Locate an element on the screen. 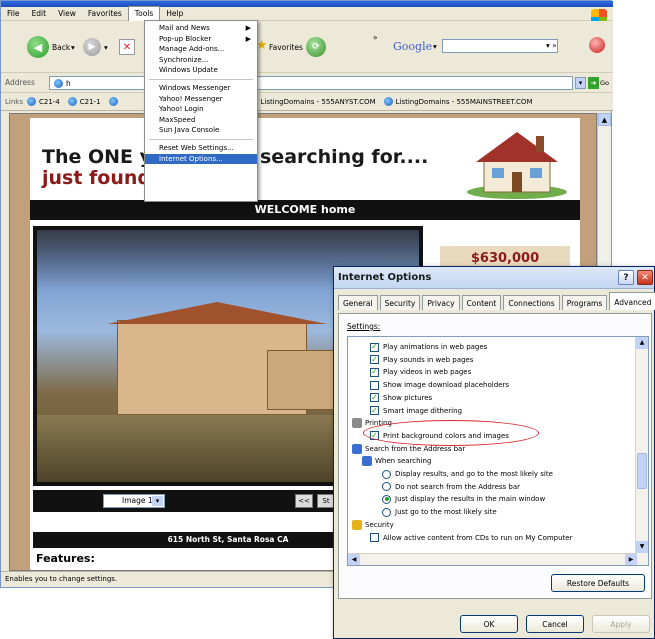  setting-checkbox-smart-image-dithering: ✓ Smart image dithering is located at coordinates (416, 411).